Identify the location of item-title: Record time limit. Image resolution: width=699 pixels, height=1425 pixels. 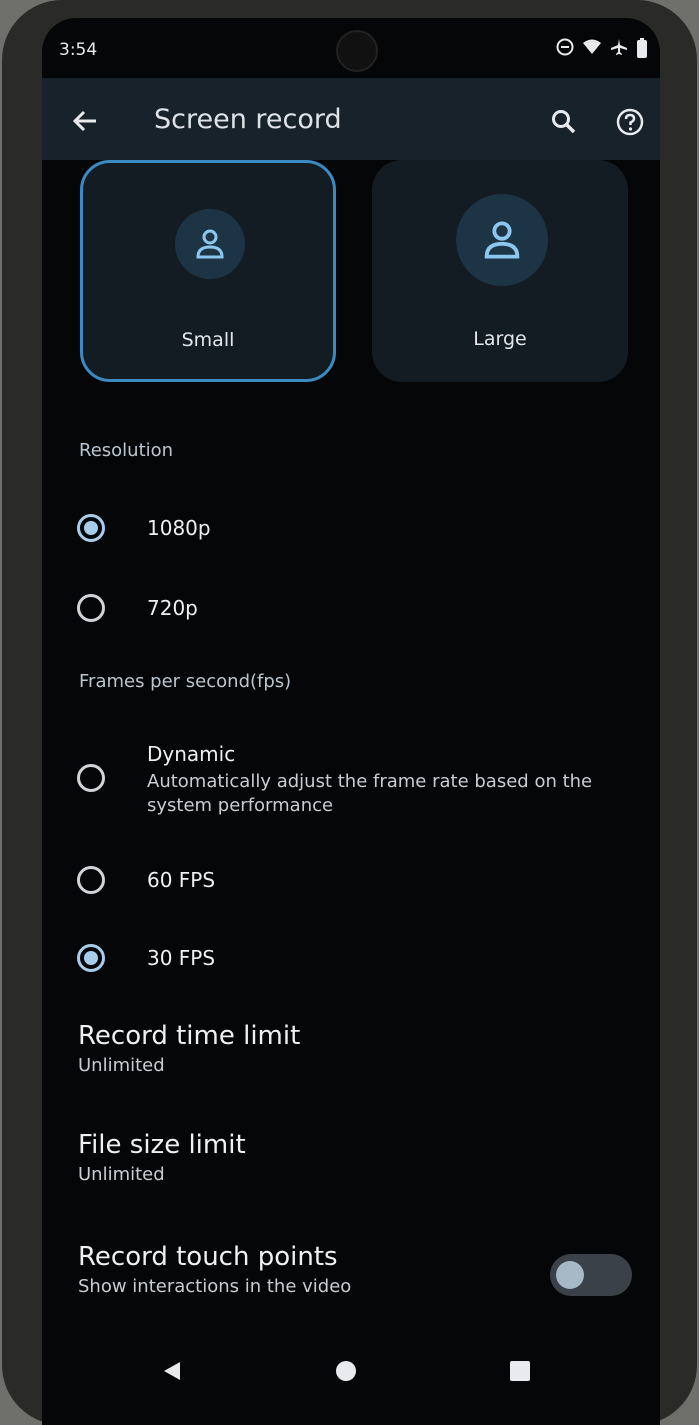
(189, 1036).